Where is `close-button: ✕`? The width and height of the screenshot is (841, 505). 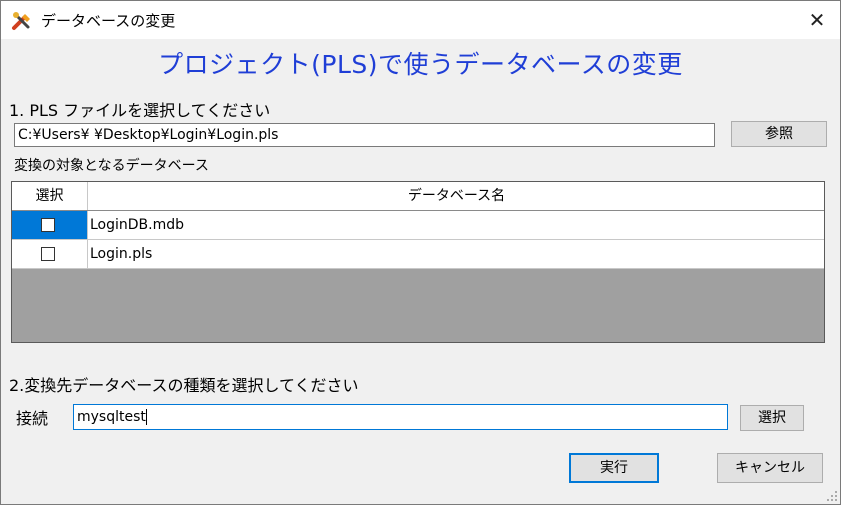 close-button: ✕ is located at coordinates (817, 20).